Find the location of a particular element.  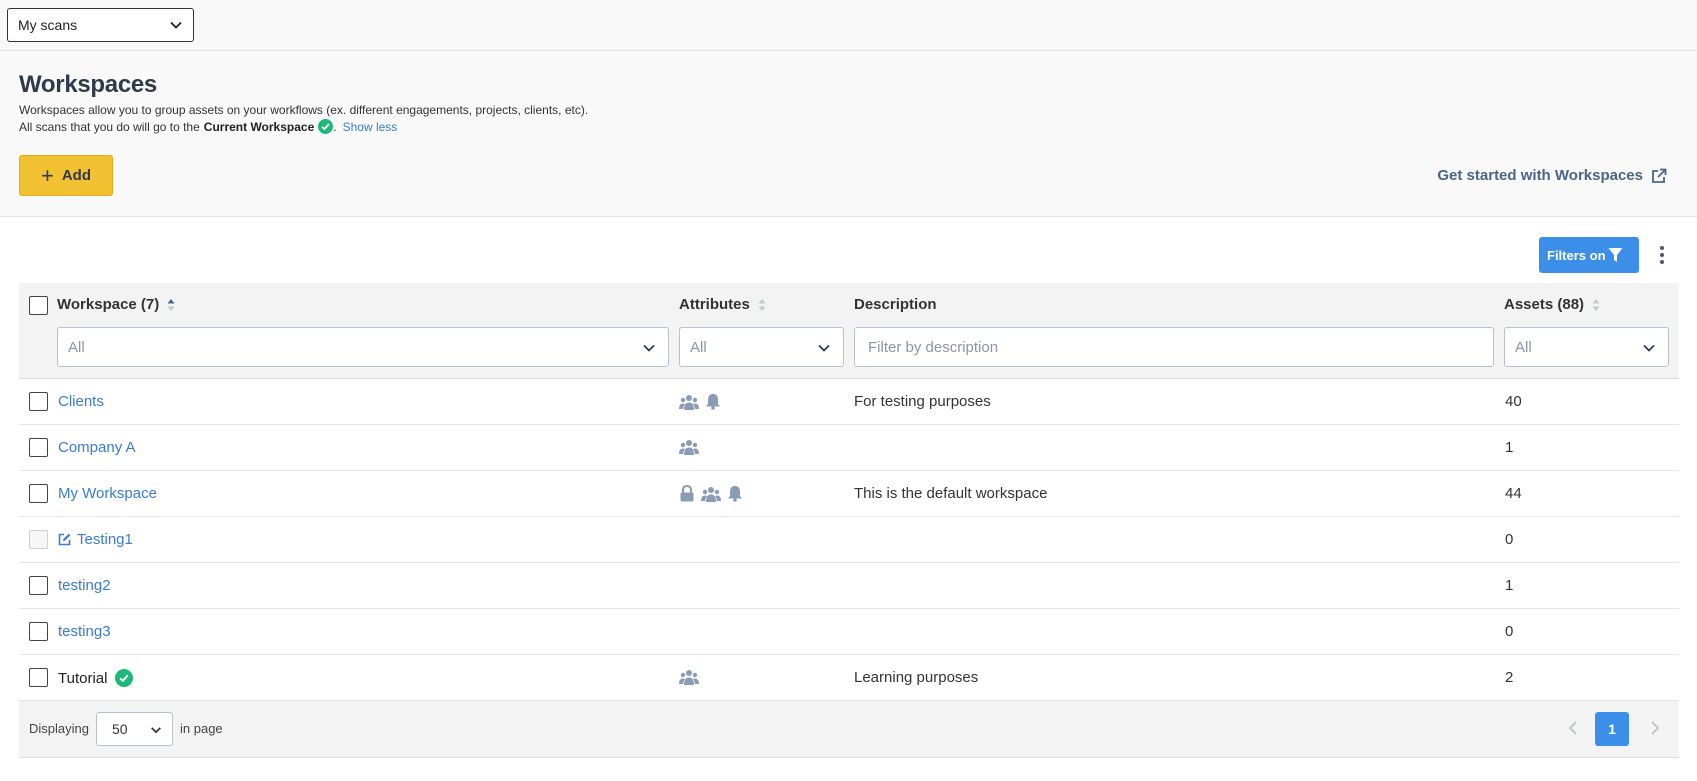

plus-icon: + is located at coordinates (47, 175).